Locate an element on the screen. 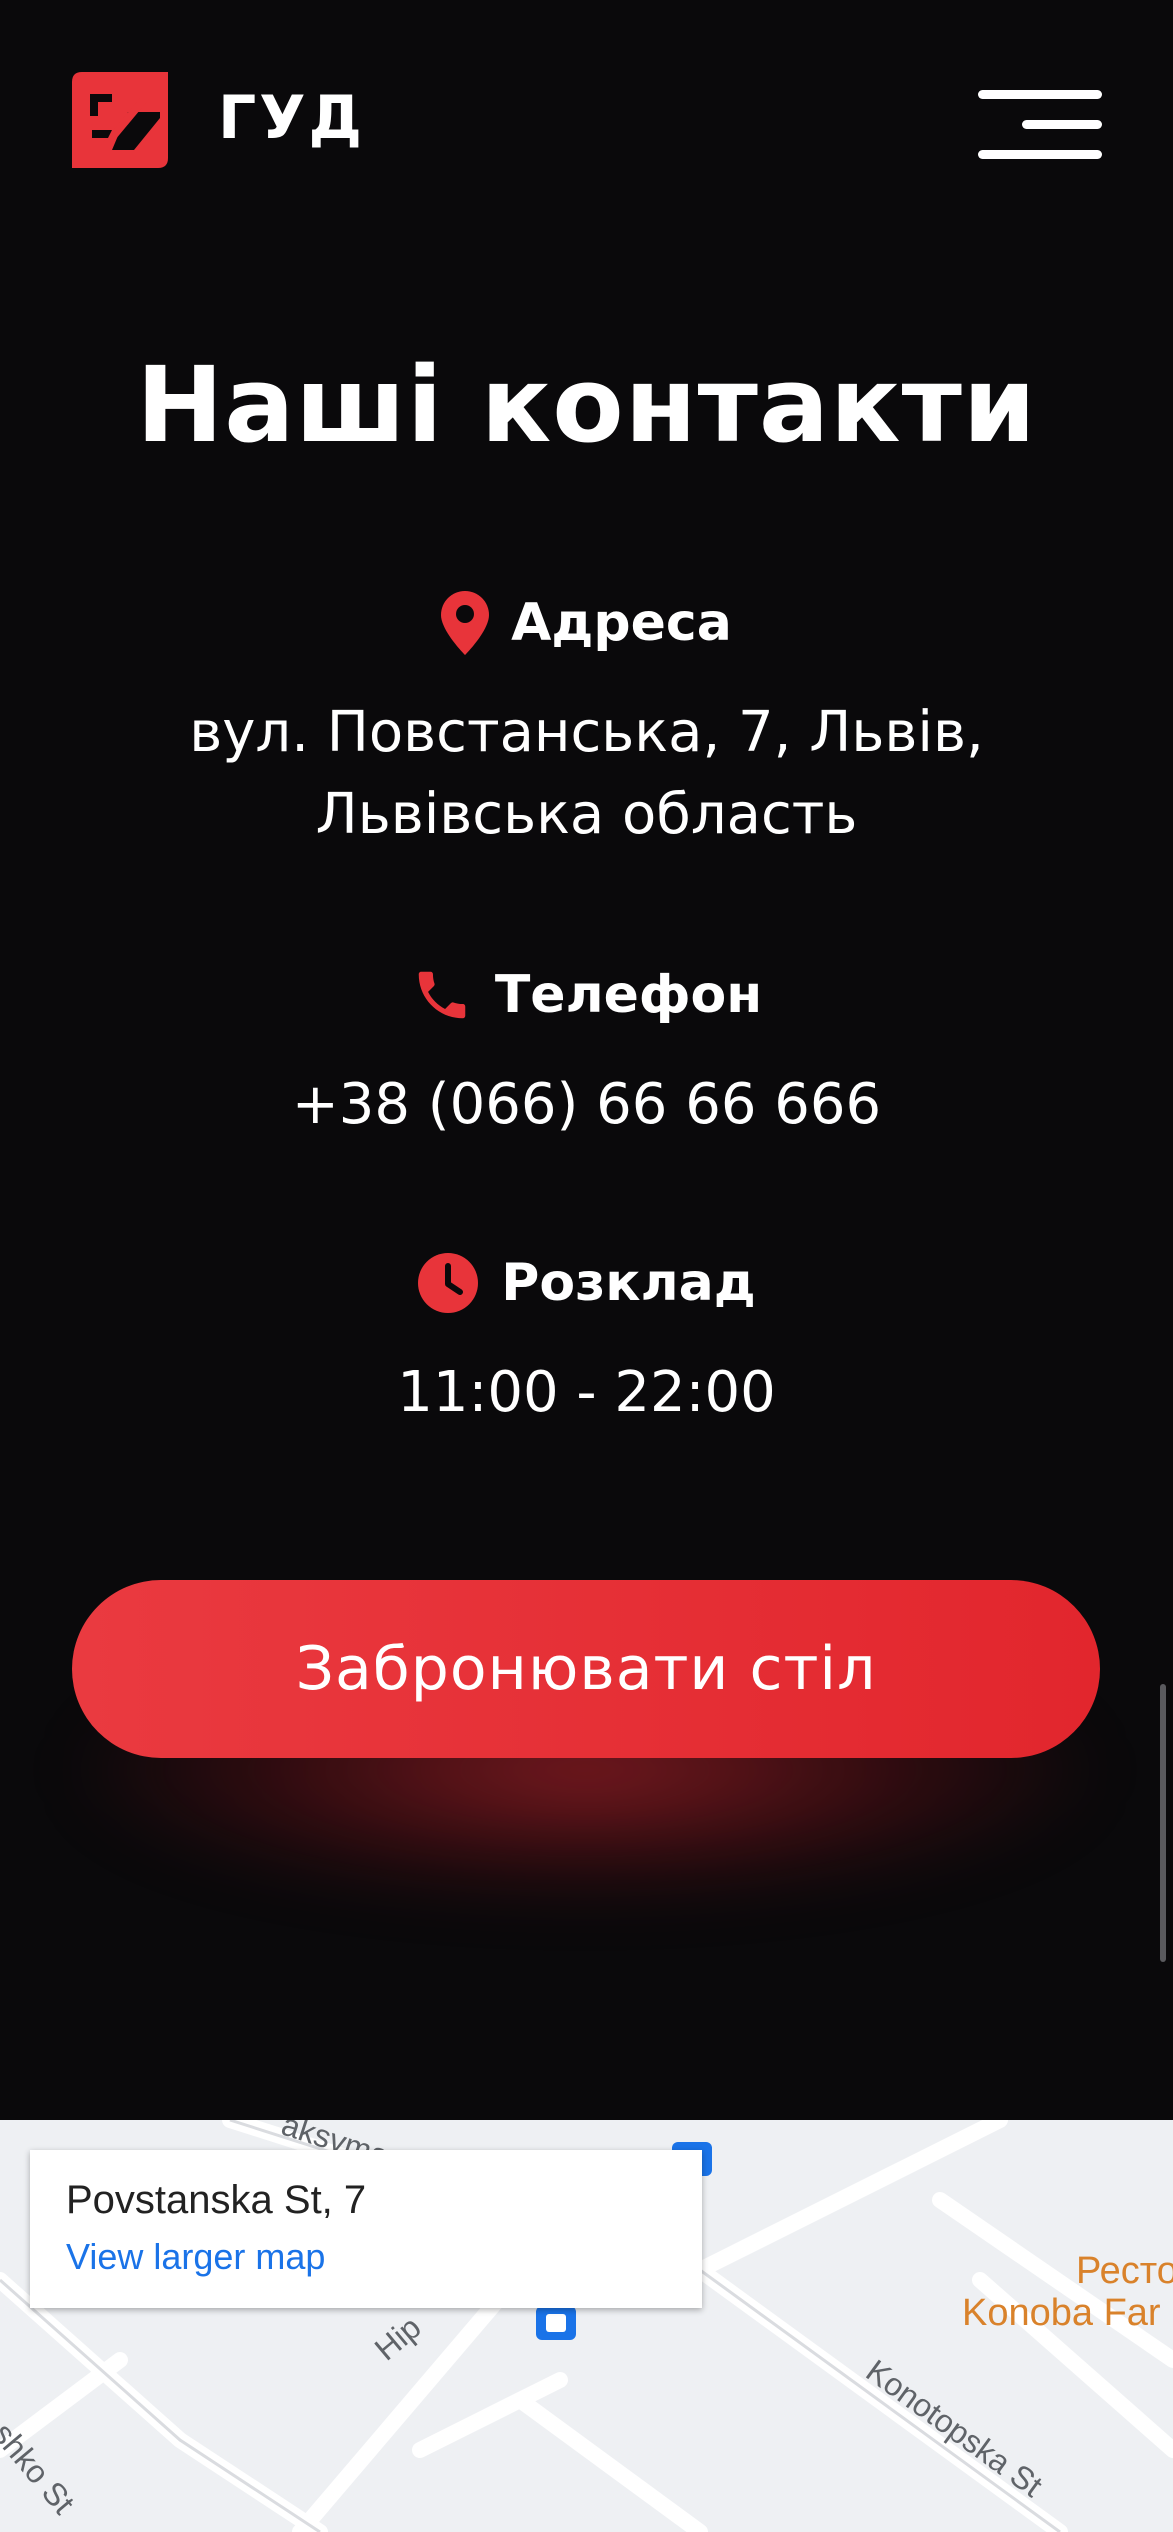 This screenshot has width=1173, height=2532. book-table-button: Забронювати стіл is located at coordinates (586, 1669).